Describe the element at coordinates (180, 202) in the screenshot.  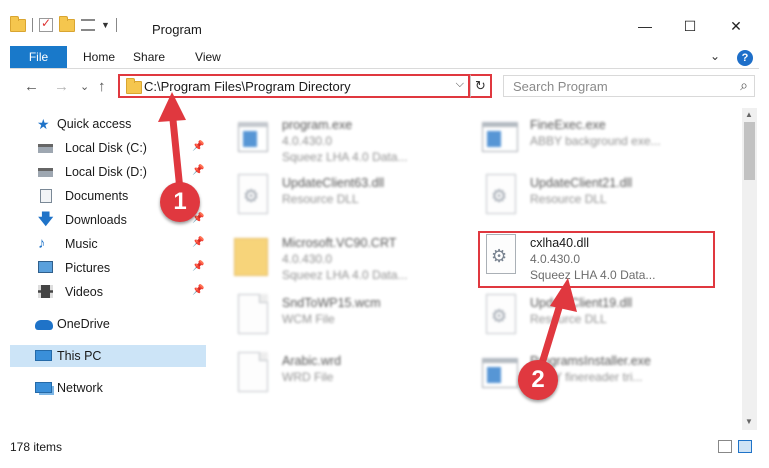
I see `callout-1: 1` at that location.